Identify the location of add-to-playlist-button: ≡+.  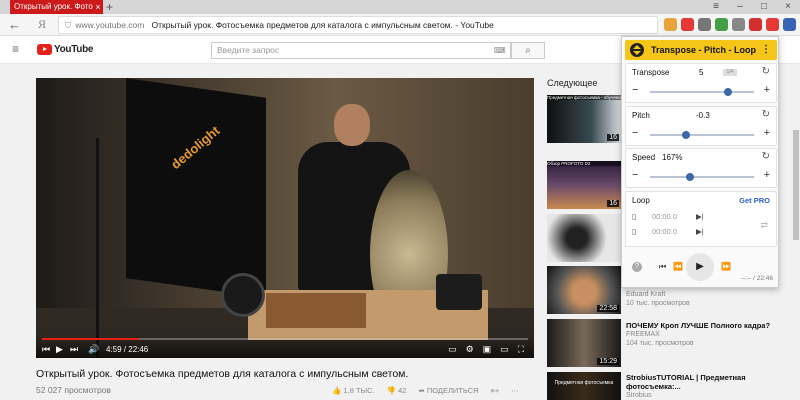
(494, 390).